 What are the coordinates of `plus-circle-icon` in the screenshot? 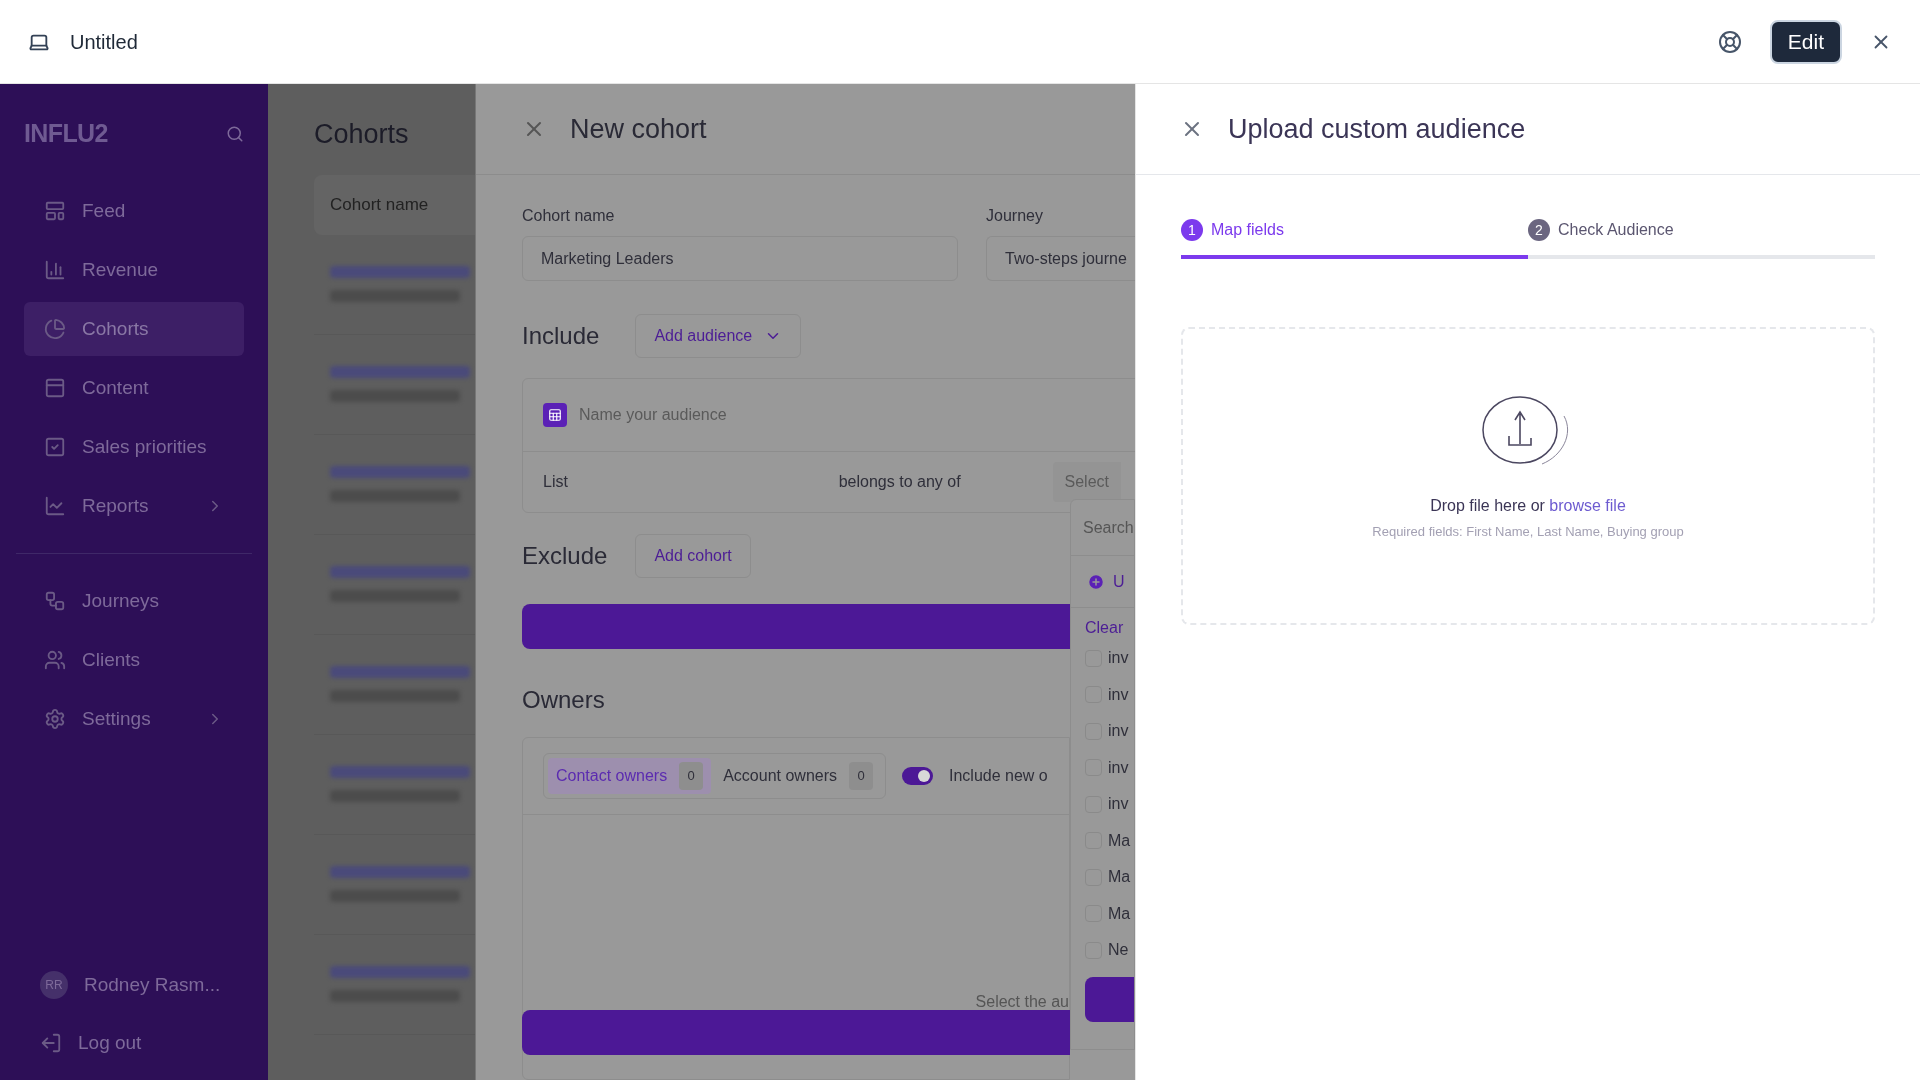 It's located at (1096, 581).